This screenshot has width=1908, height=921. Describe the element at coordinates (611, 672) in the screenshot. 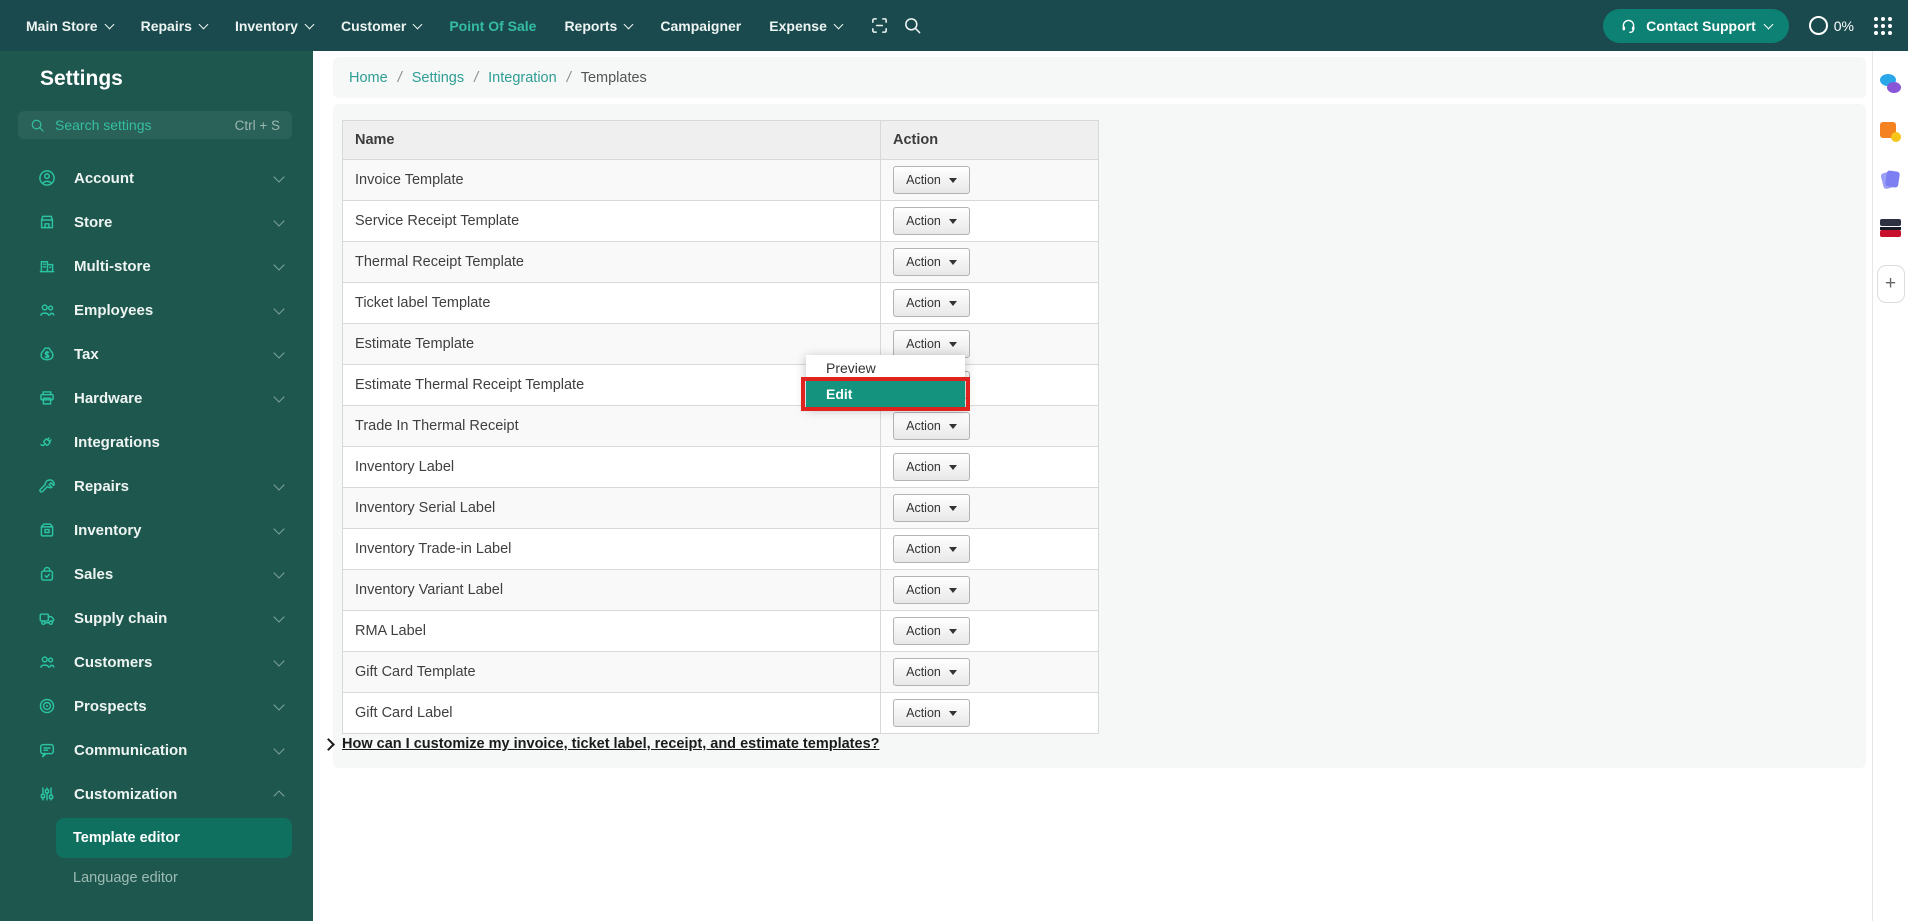

I see `template-name-cell: Gift Card Template` at that location.